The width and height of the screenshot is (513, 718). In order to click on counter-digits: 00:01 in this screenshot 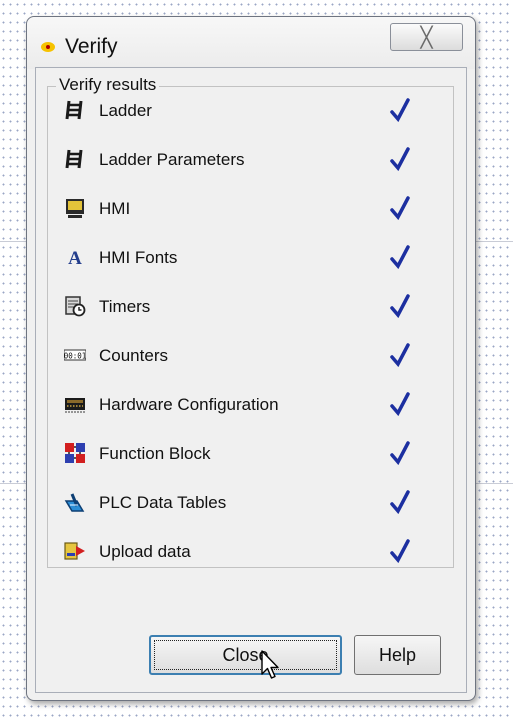, I will do `click(75, 356)`.